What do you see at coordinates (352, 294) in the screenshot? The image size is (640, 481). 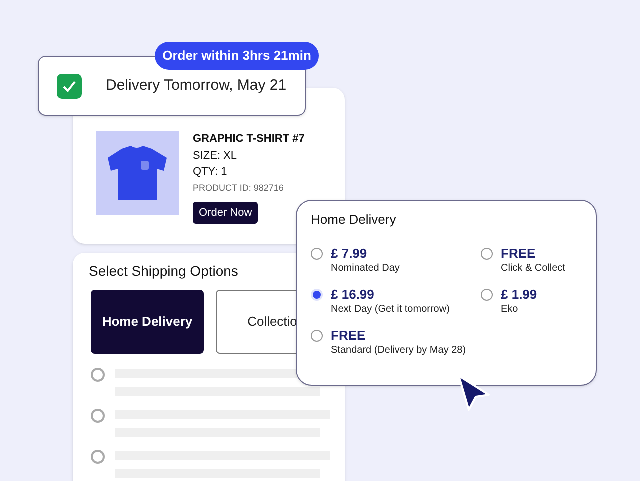 I see `price: £ 16.99` at bounding box center [352, 294].